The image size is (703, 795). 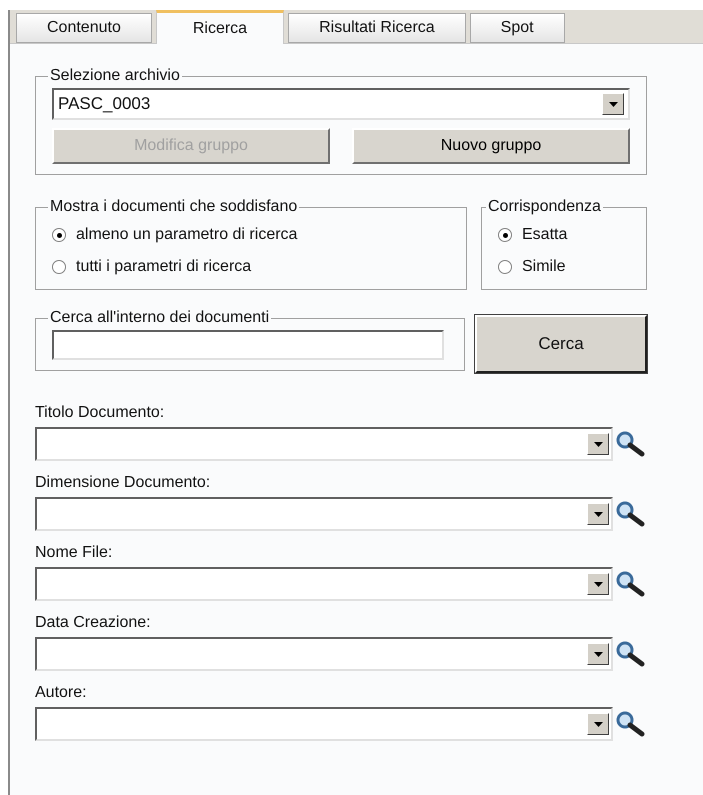 I want to click on text-input-field, so click(x=248, y=345).